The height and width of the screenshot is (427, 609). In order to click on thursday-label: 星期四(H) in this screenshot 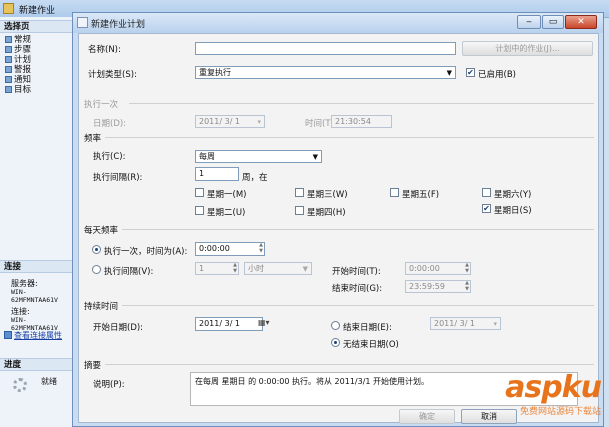, I will do `click(326, 213)`.